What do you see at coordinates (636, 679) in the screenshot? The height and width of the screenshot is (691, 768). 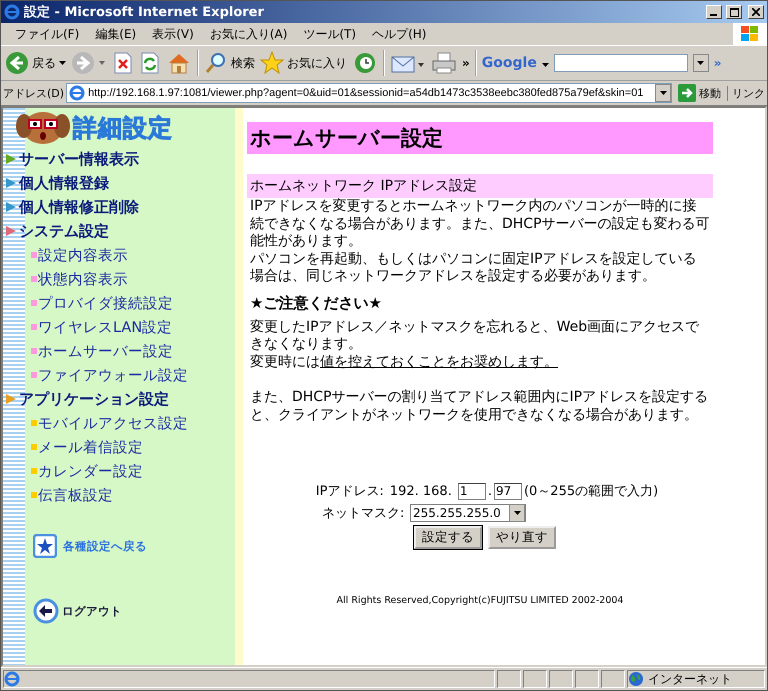 I see `globe-icon` at bounding box center [636, 679].